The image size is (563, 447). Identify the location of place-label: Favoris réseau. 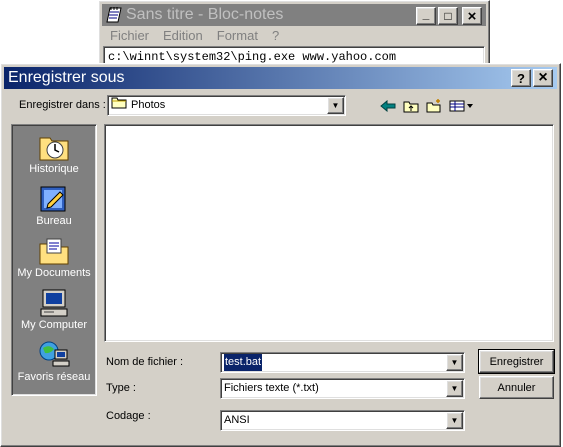
(54, 377).